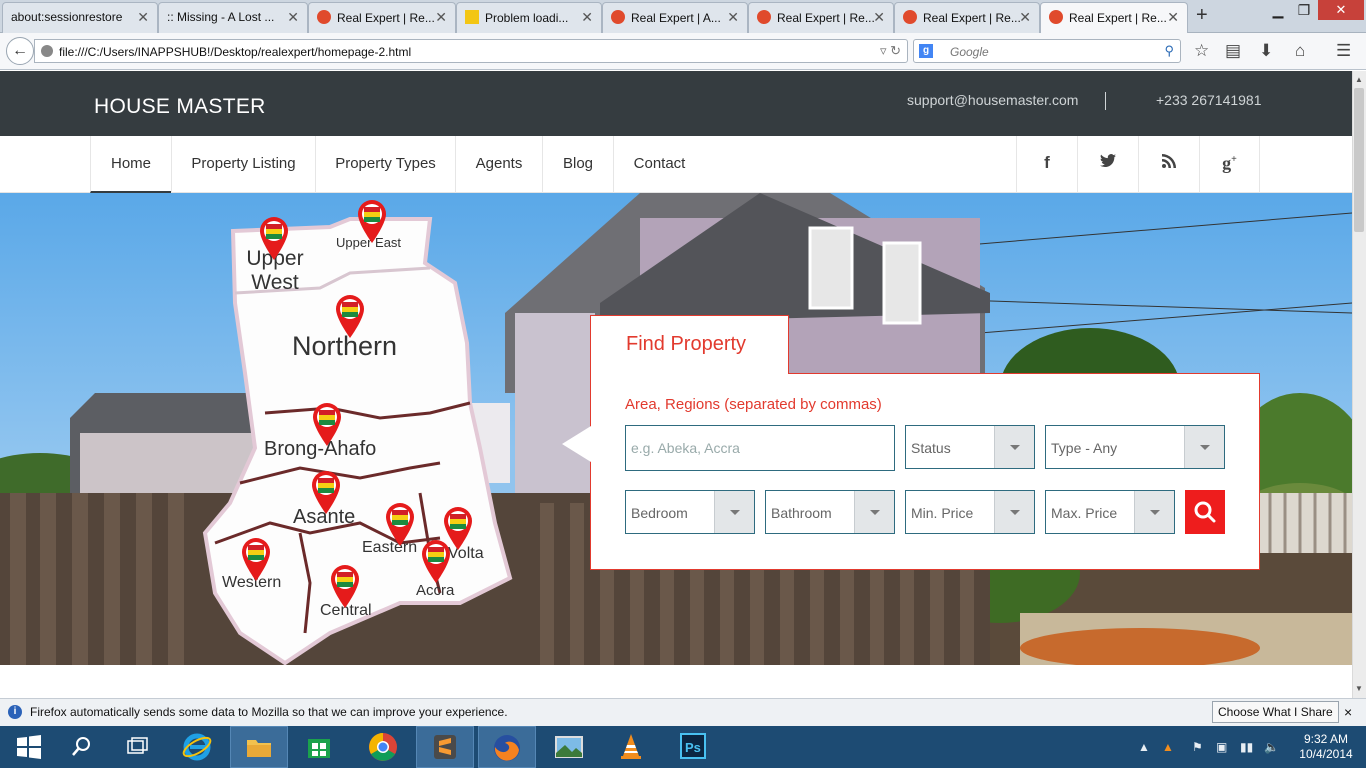 This screenshot has height=769, width=1366. What do you see at coordinates (1271, 747) in the screenshot?
I see `volume-icon: 🔈` at bounding box center [1271, 747].